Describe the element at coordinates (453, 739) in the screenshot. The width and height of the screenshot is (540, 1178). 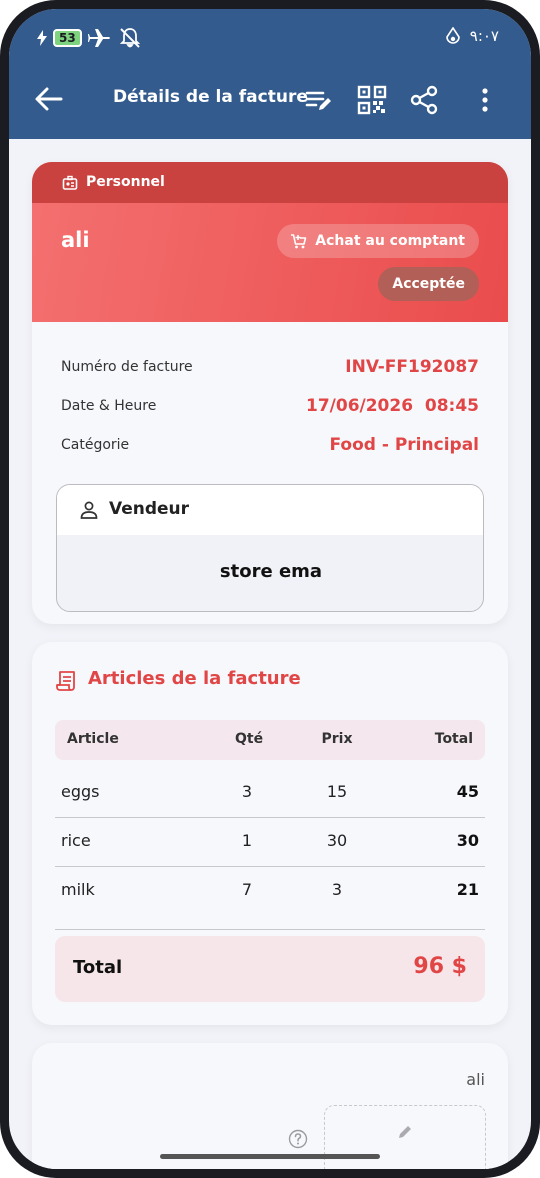
I see `header-total: Total` at that location.